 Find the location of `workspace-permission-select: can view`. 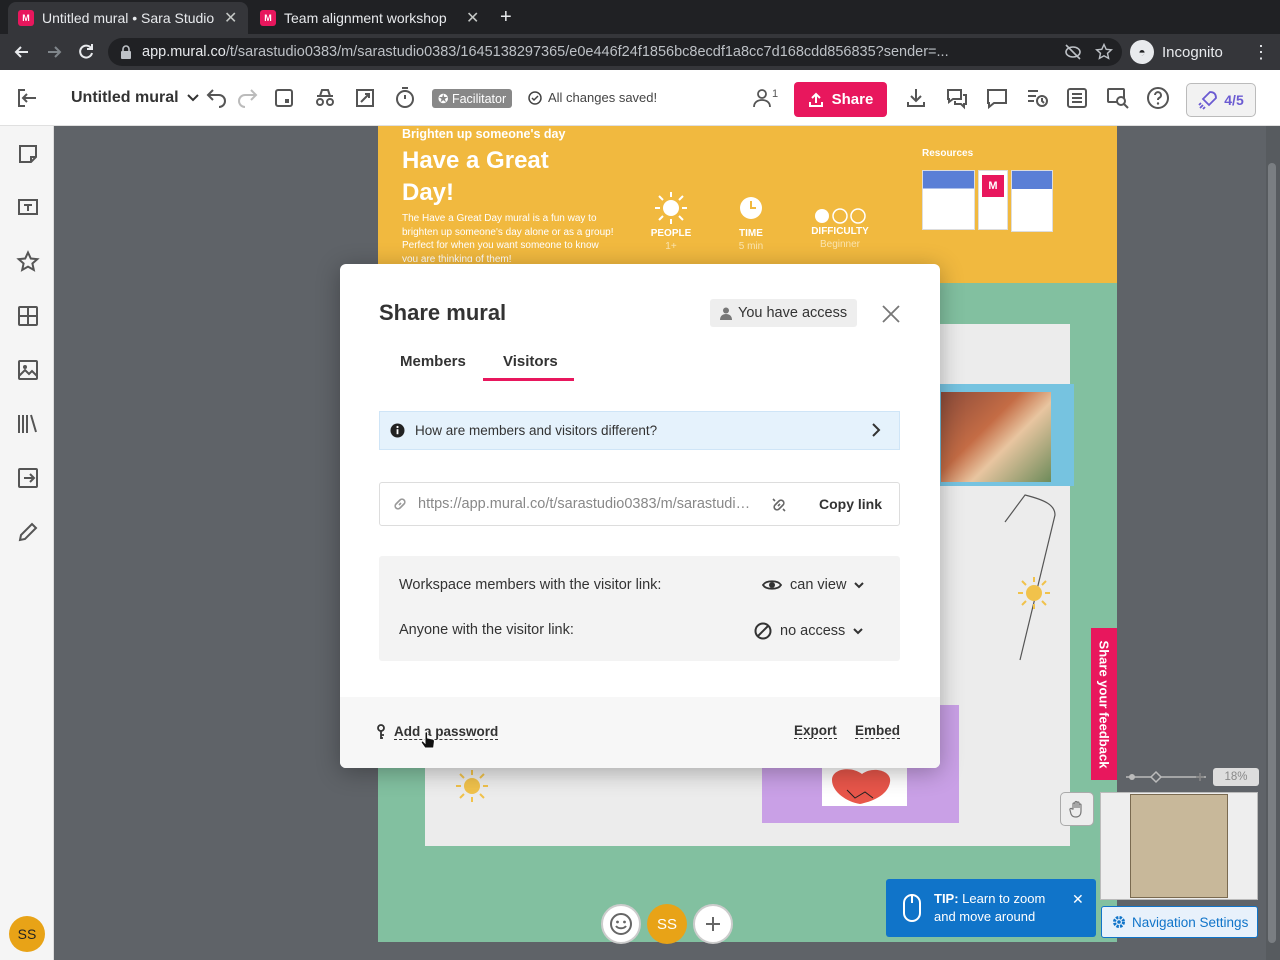

workspace-permission-select: can view is located at coordinates (813, 585).